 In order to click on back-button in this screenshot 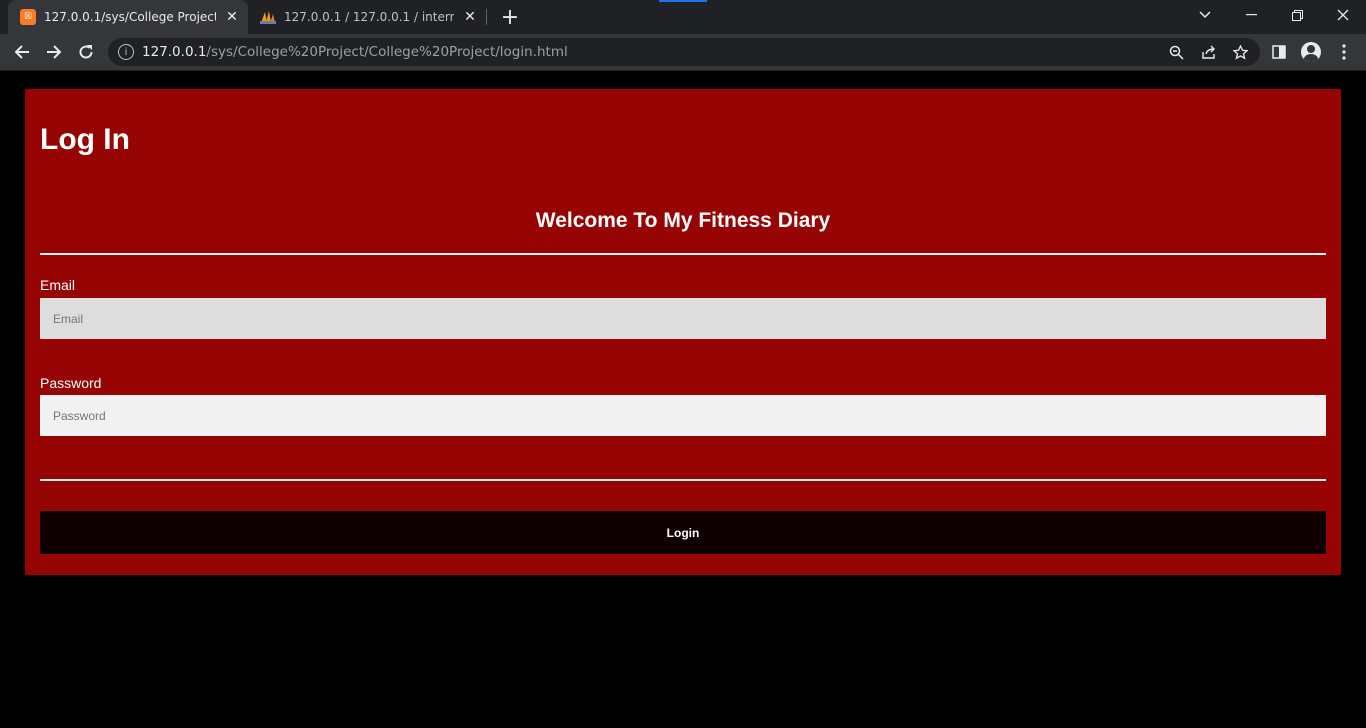, I will do `click(22, 52)`.